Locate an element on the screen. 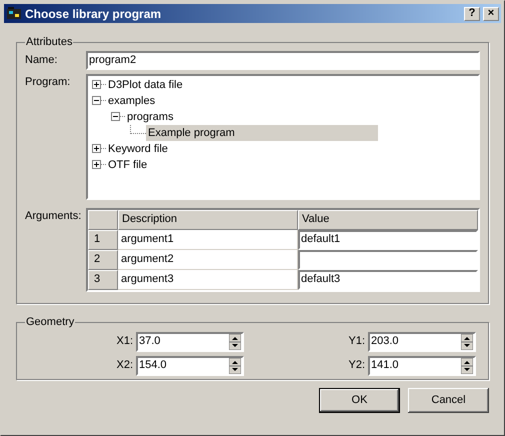 The height and width of the screenshot is (436, 505). row-header: 3 is located at coordinates (103, 280).